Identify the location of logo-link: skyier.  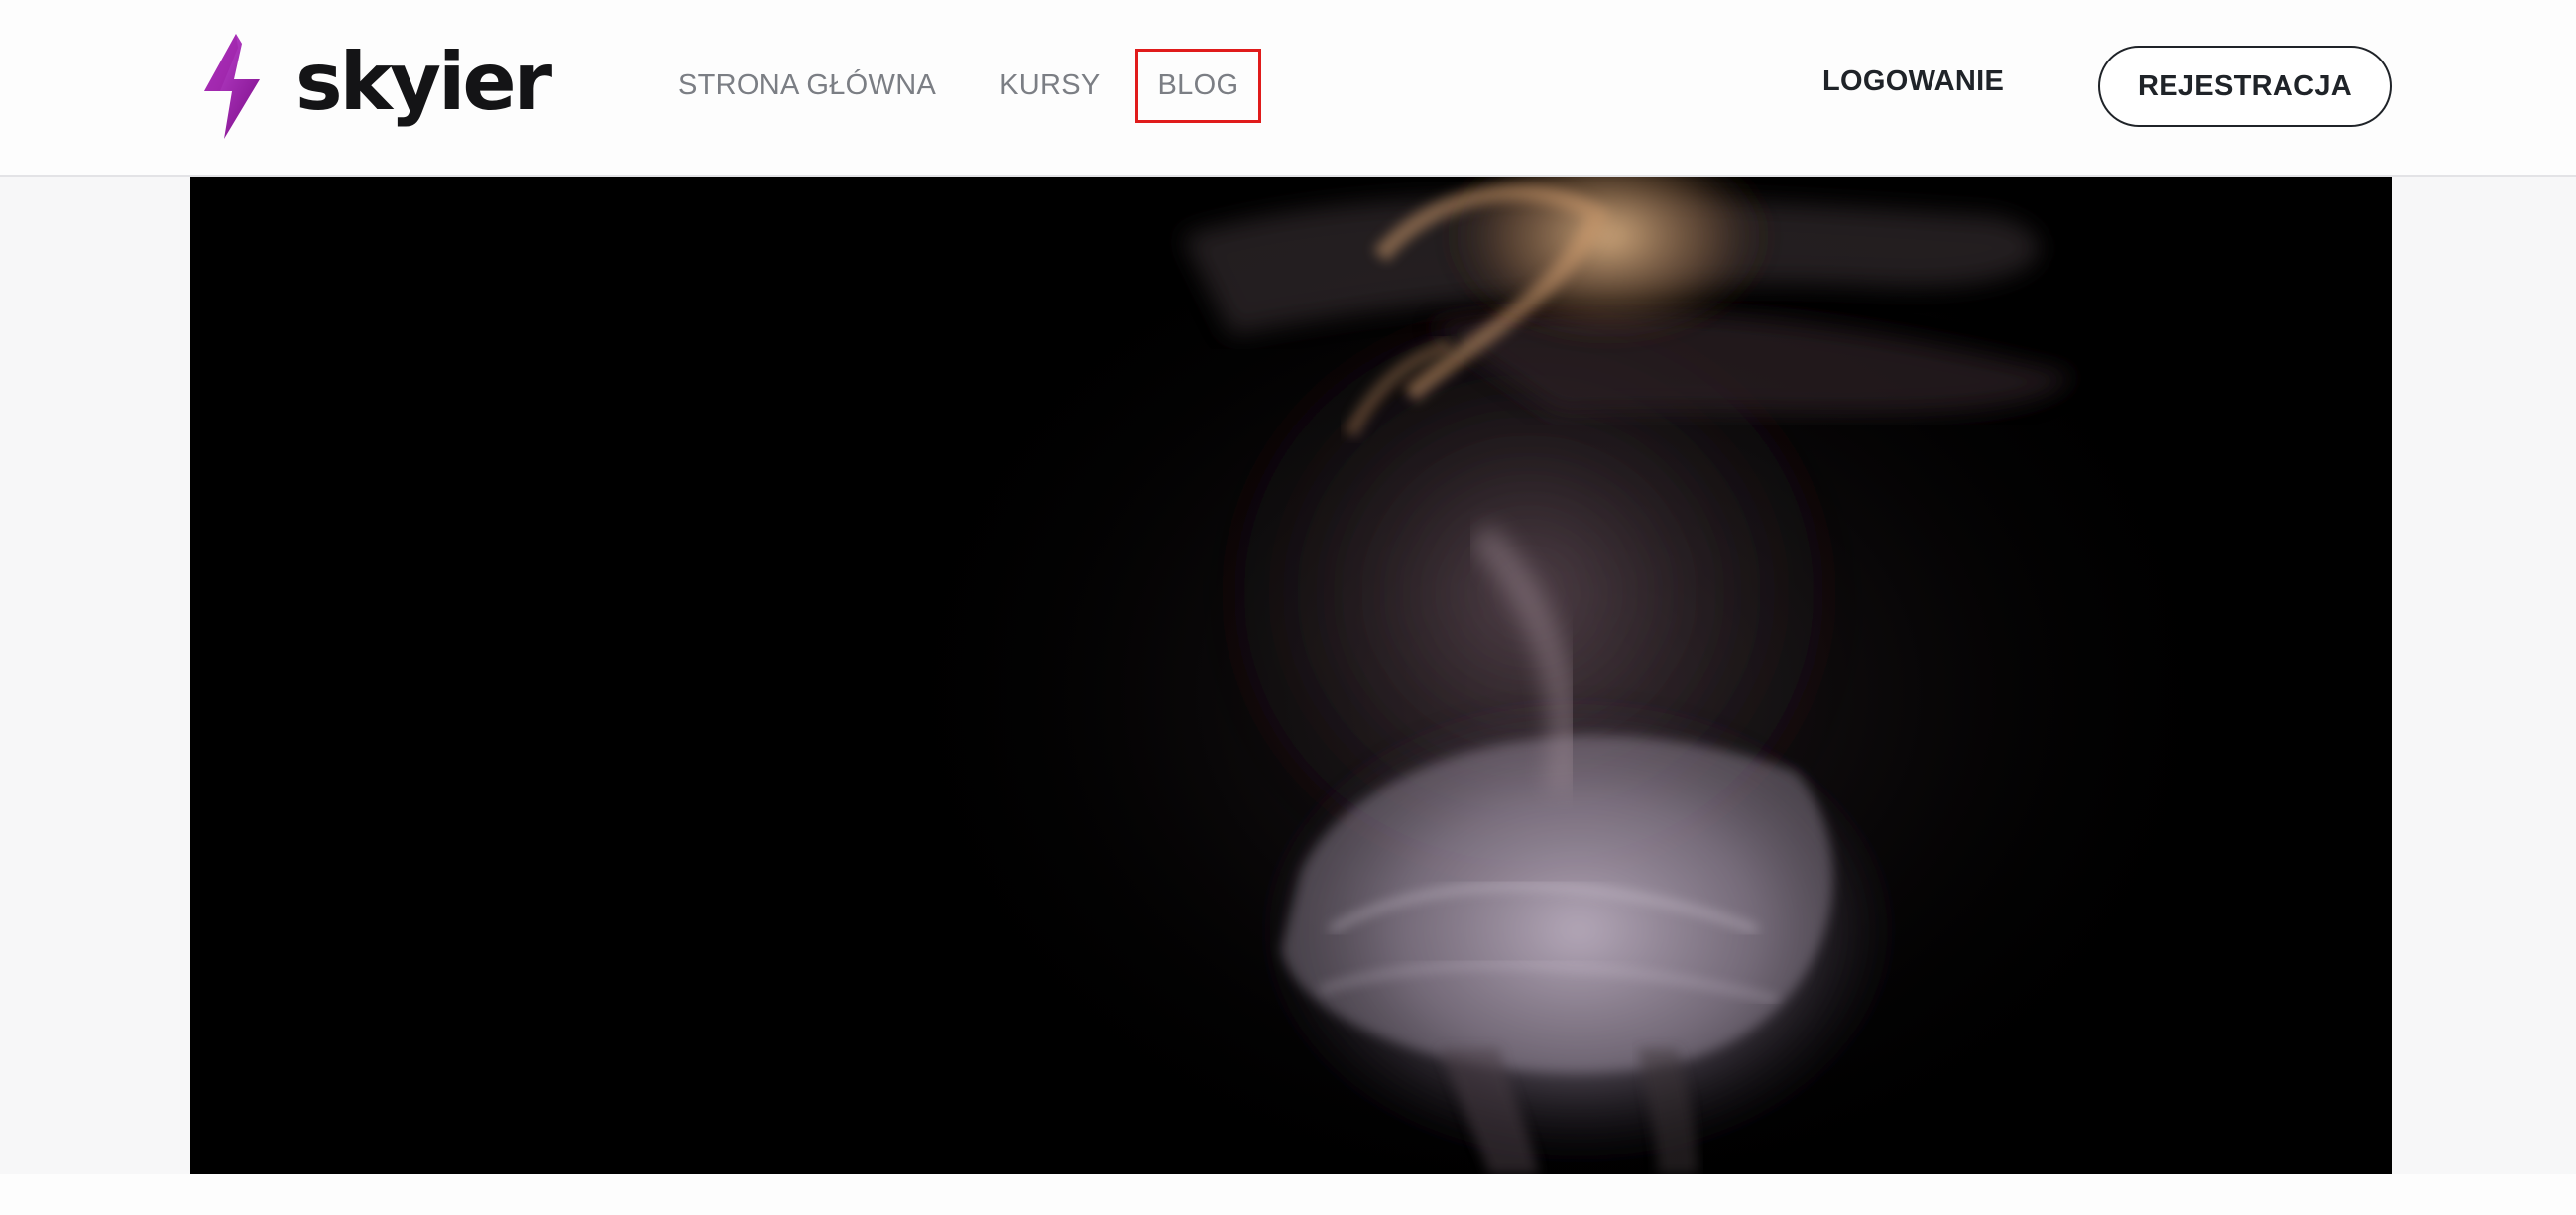
(375, 86).